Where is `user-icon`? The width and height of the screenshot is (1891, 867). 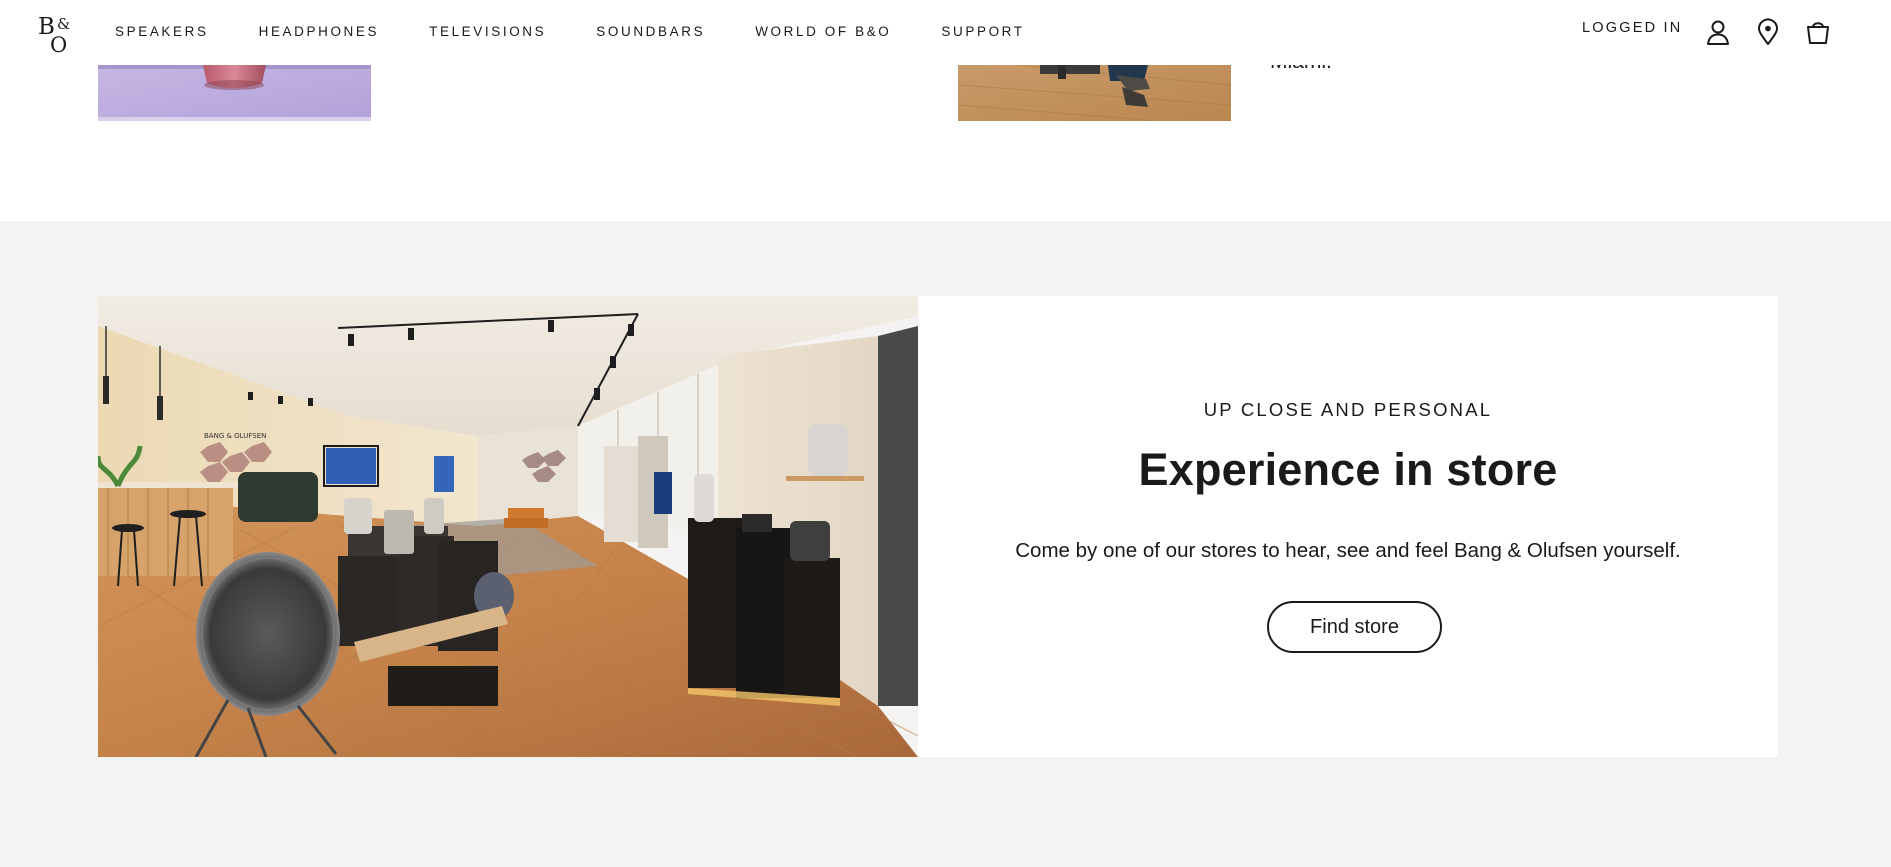 user-icon is located at coordinates (1718, 32).